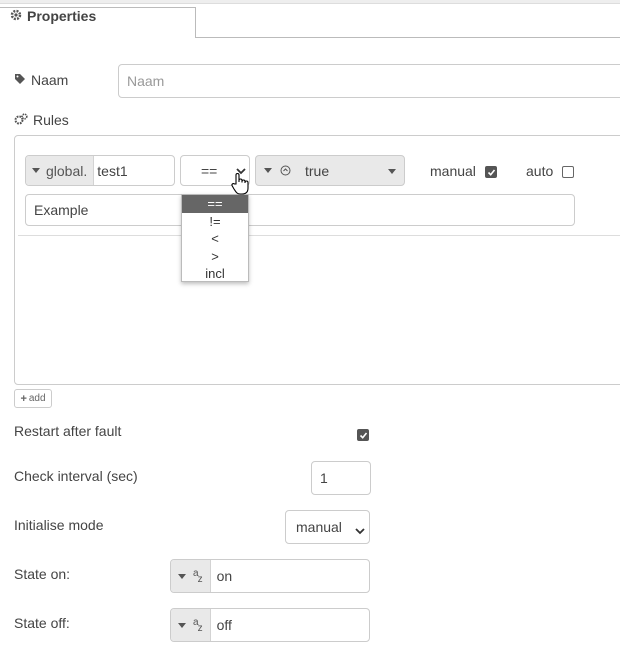 The width and height of the screenshot is (620, 651). I want to click on initialise-mode-select: manual, so click(327, 527).